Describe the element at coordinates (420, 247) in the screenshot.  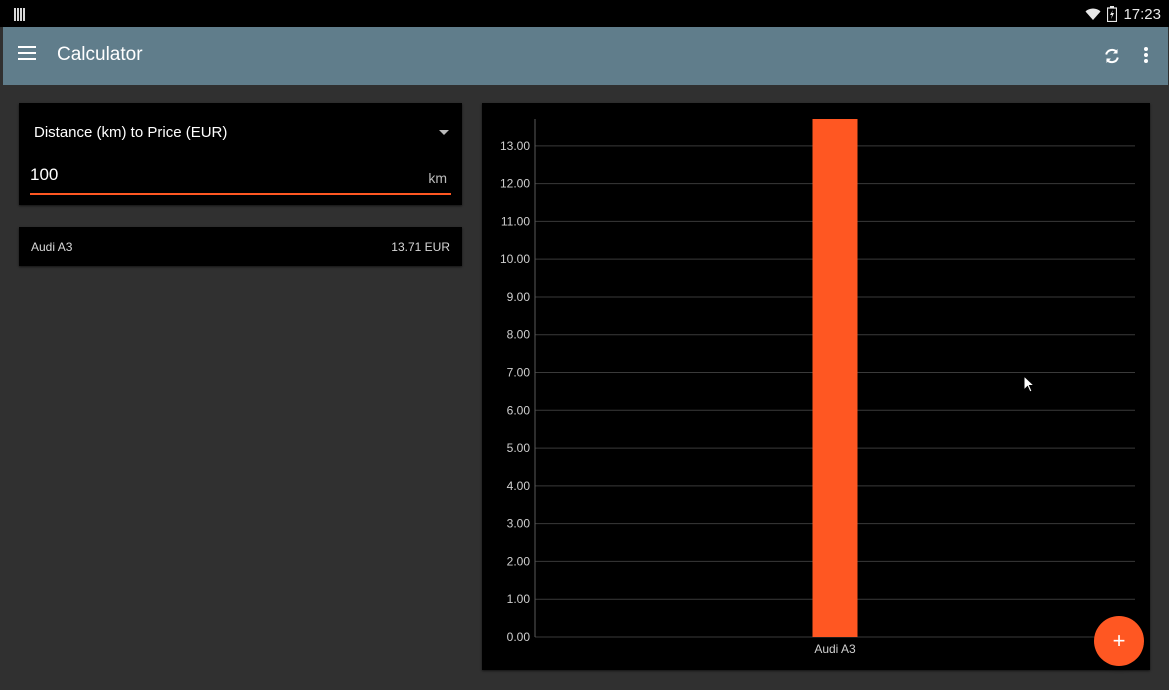
I see `car-price: 13.71 EUR` at that location.